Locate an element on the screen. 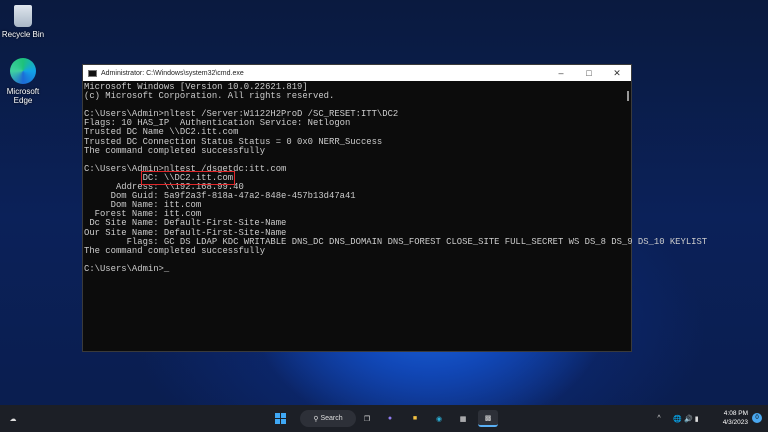 This screenshot has width=768, height=432. task-view-icon: ❐ is located at coordinates (367, 418).